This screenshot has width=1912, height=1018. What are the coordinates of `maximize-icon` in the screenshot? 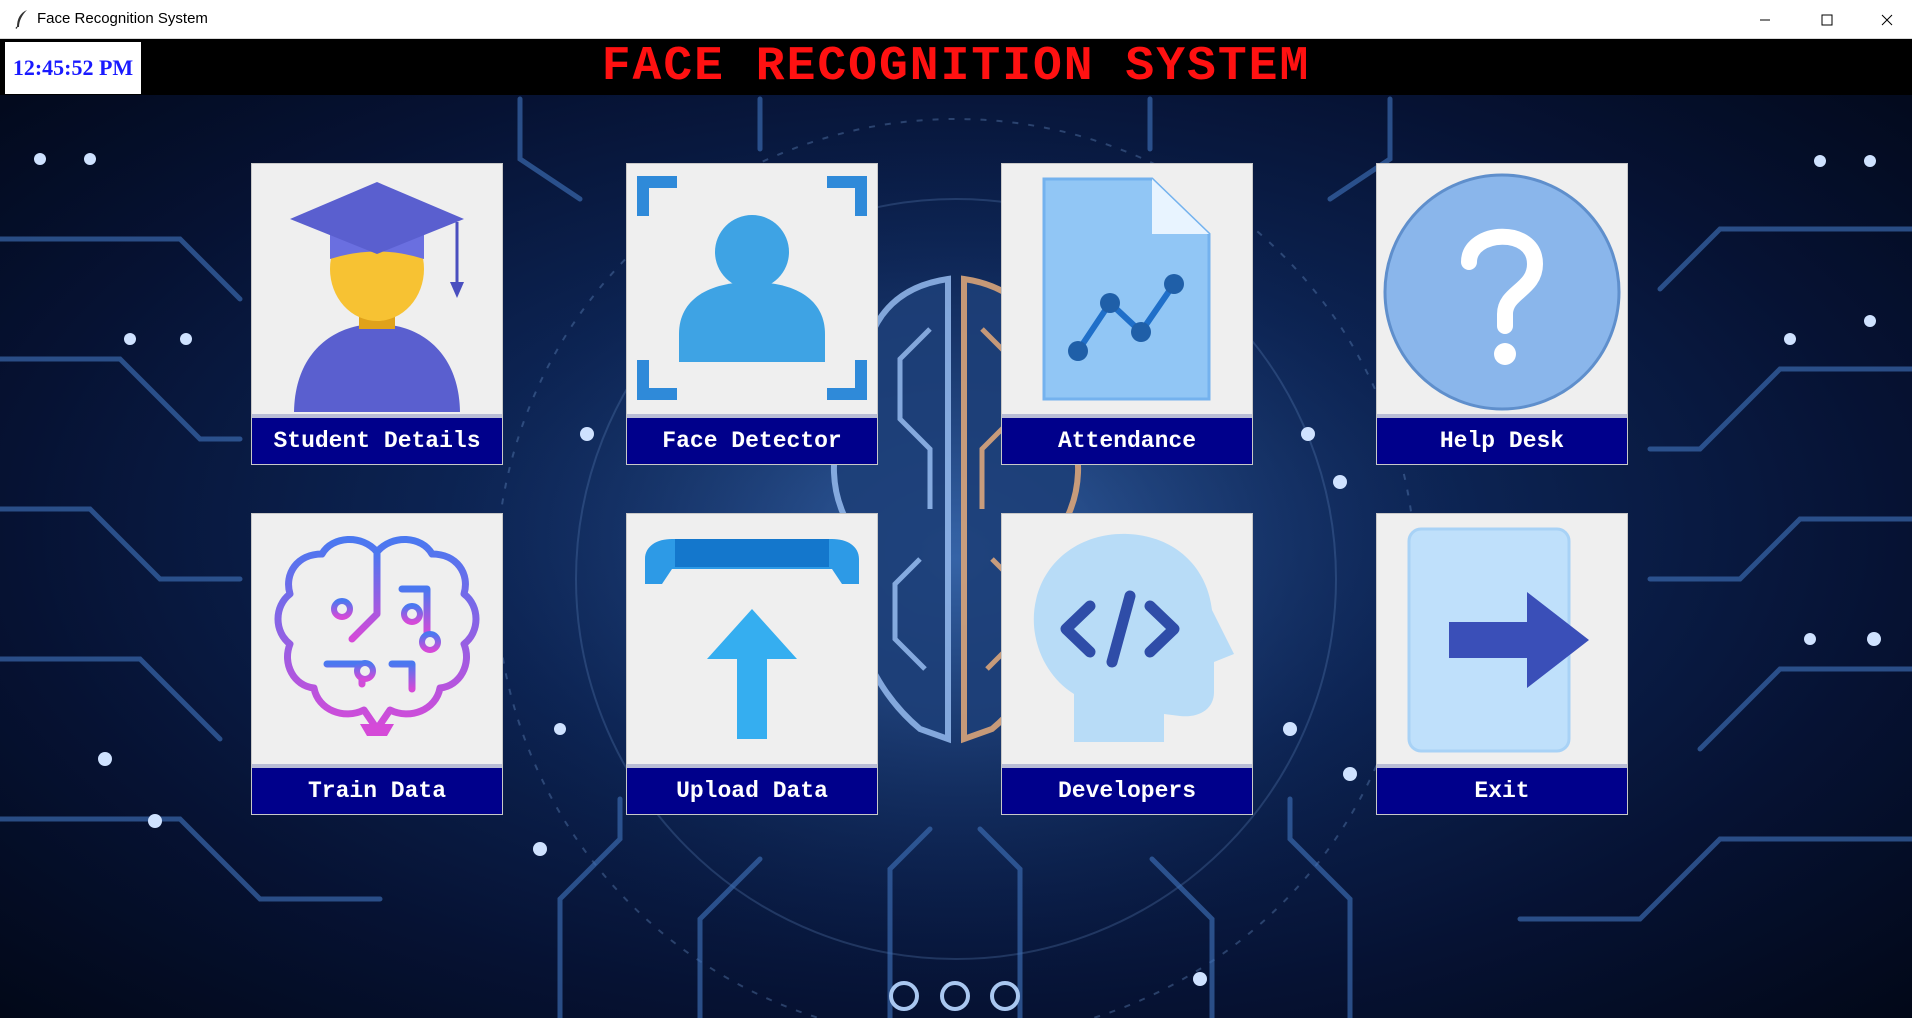 It's located at (1827, 20).